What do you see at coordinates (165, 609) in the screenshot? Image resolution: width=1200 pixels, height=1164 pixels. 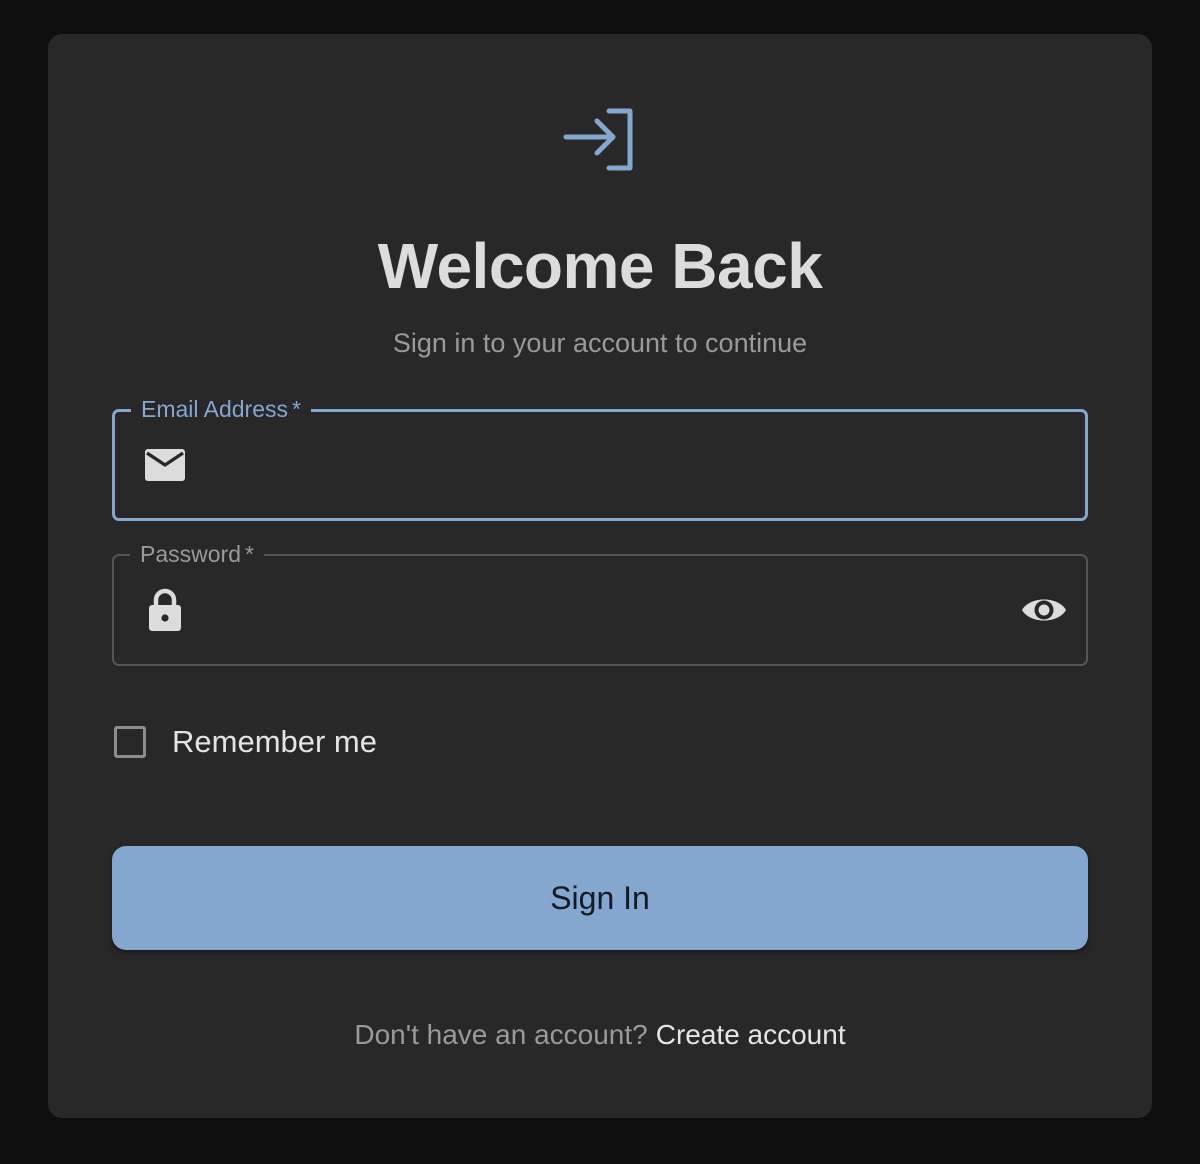 I see `lock-icon` at bounding box center [165, 609].